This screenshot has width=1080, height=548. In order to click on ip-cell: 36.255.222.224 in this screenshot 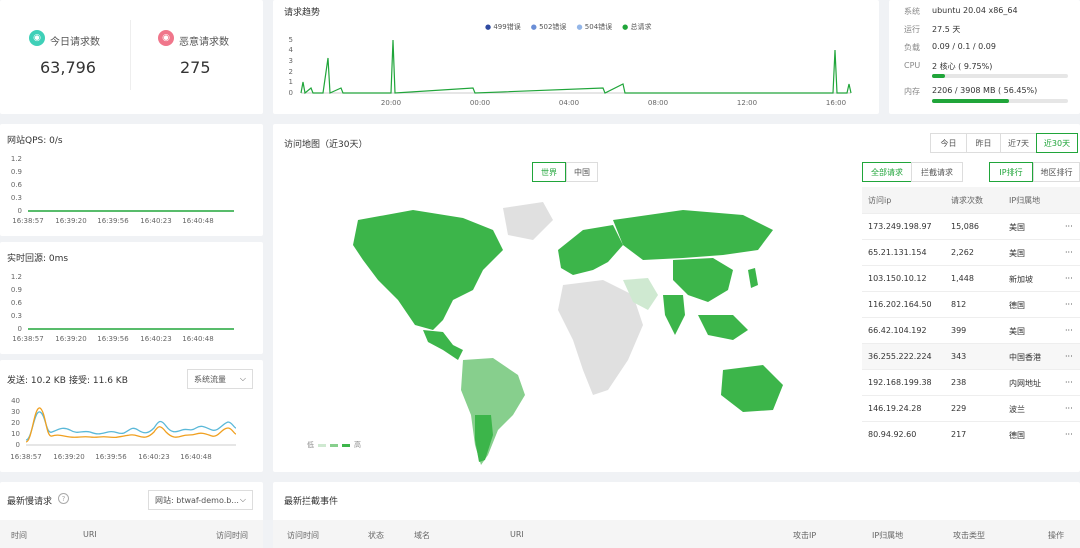, I will do `click(900, 356)`.